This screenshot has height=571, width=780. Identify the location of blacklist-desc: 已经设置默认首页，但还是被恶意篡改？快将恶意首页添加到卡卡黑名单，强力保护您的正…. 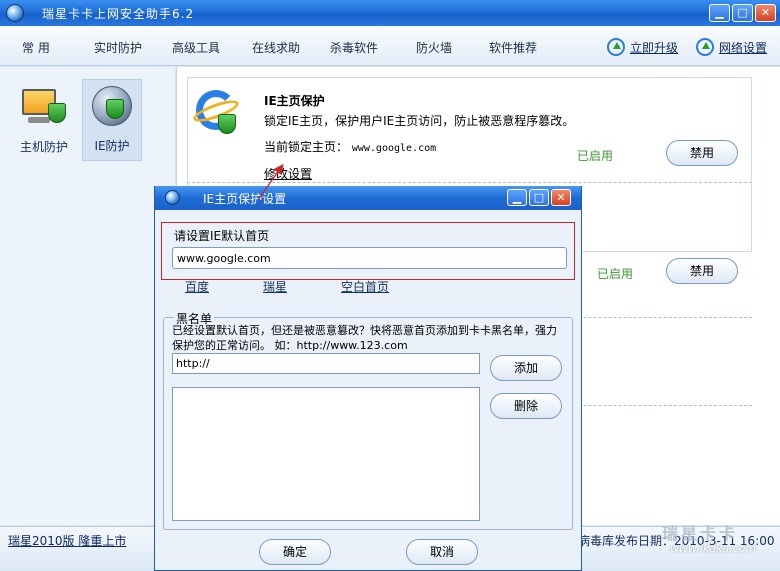
(364, 338).